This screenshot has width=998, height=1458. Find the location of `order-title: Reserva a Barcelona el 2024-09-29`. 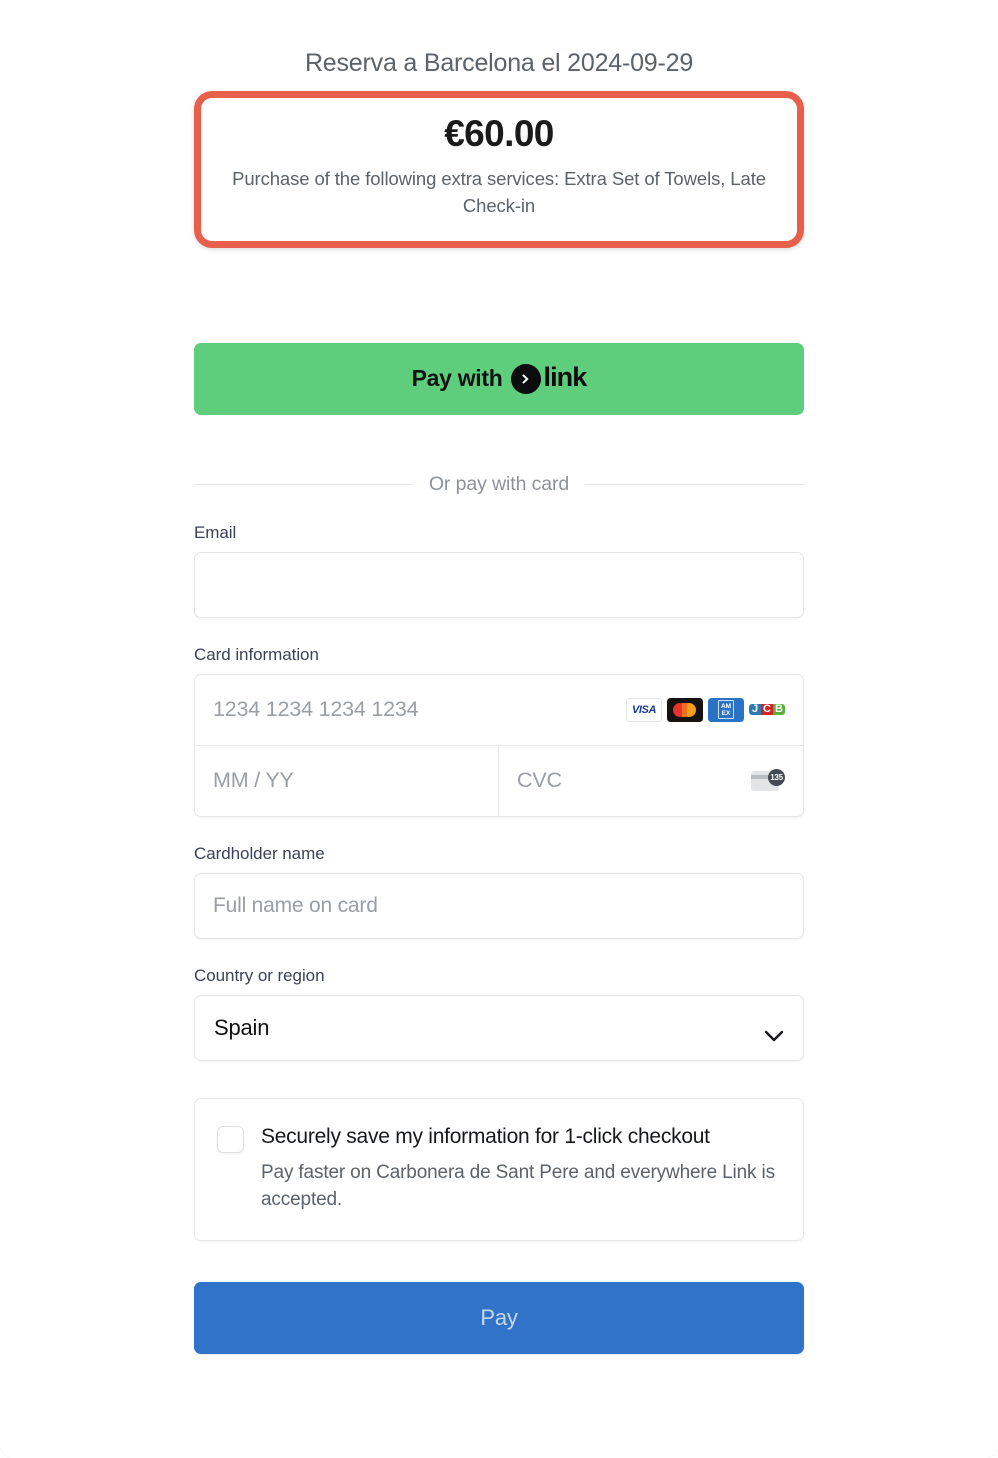

order-title: Reserva a Barcelona el 2024-09-29 is located at coordinates (499, 63).